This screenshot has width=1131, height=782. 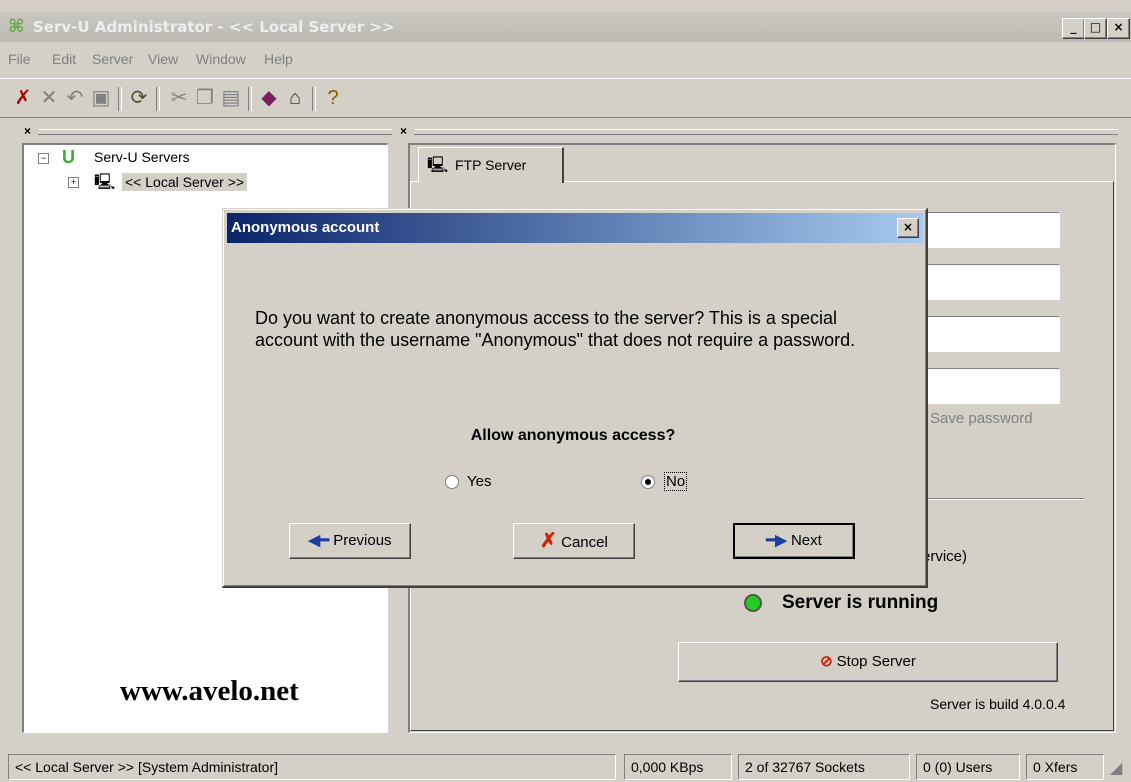 What do you see at coordinates (826, 661) in the screenshot?
I see `stop-icon: ⊘` at bounding box center [826, 661].